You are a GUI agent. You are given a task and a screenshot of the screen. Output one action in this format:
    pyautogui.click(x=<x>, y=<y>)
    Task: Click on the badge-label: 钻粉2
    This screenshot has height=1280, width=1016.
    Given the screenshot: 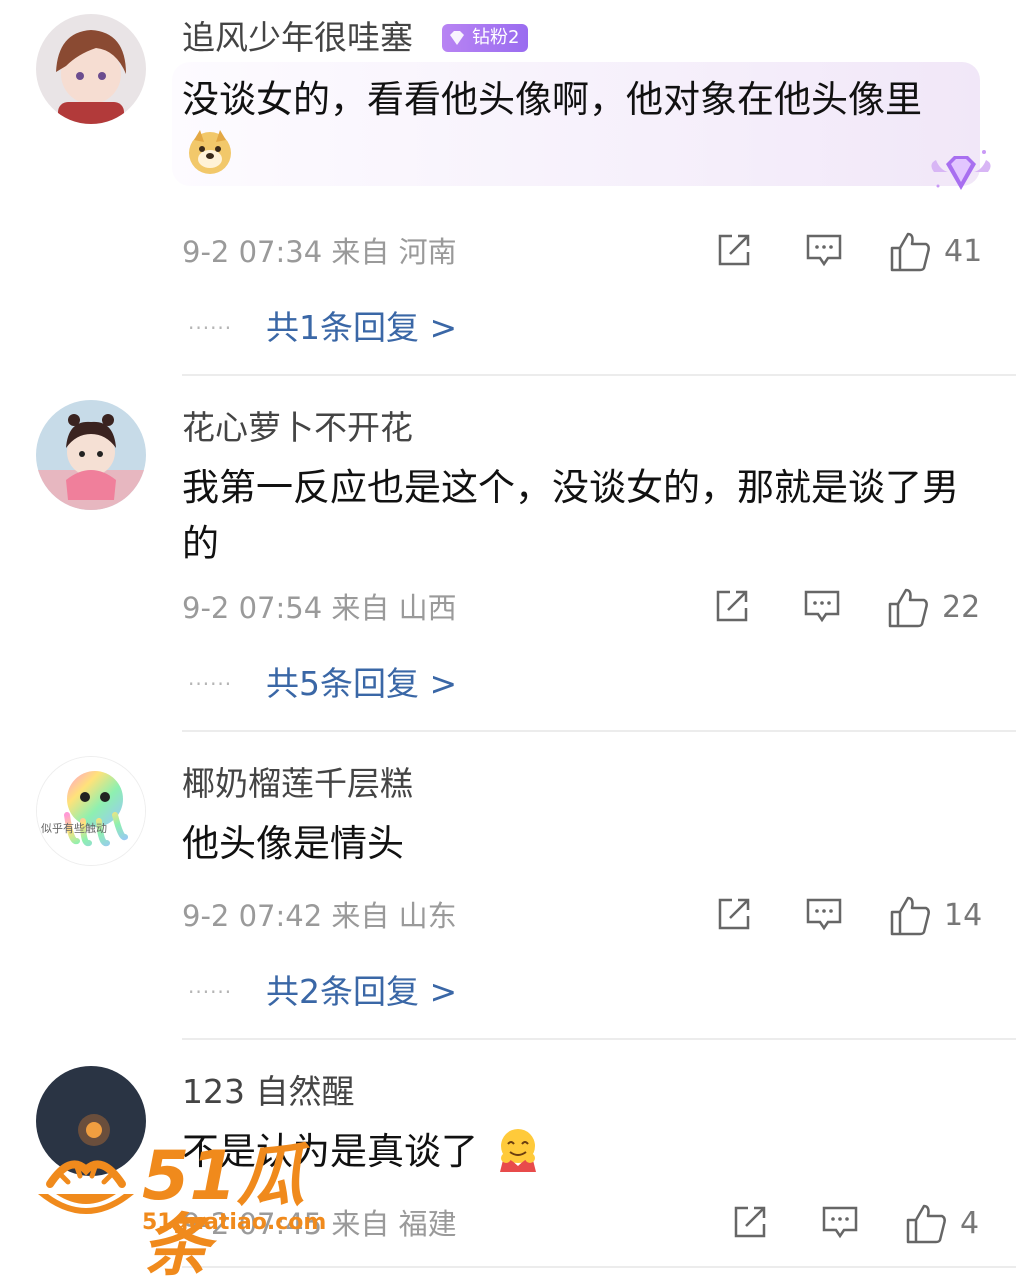 What is the action you would take?
    pyautogui.click(x=496, y=37)
    